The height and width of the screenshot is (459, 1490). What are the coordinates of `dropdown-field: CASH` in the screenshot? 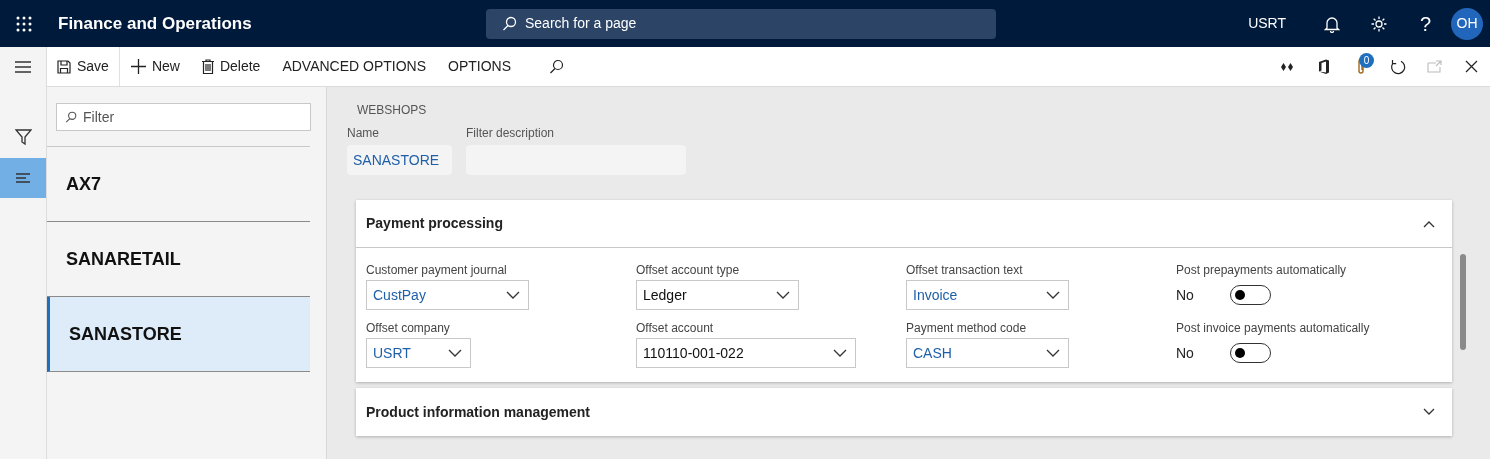 It's located at (987, 353).